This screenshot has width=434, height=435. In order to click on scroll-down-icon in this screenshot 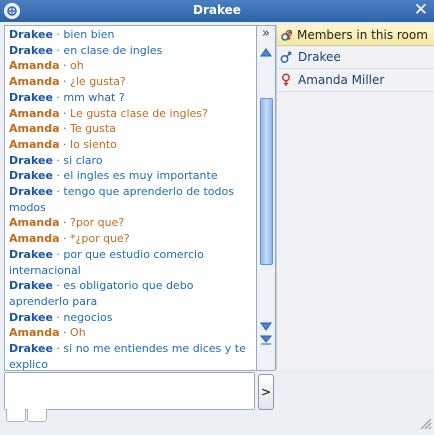, I will do `click(266, 327)`.